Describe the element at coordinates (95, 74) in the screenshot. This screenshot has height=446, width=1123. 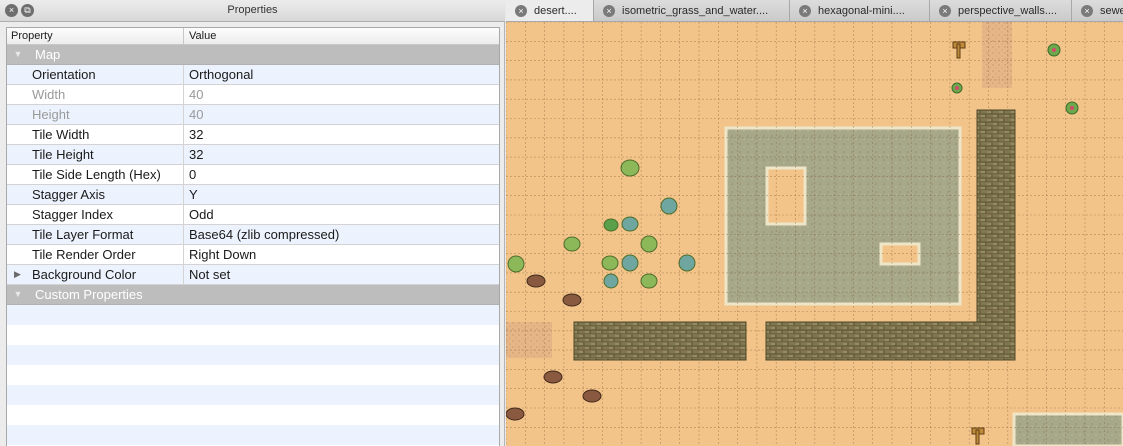
I see `property-name: Orientation` at that location.